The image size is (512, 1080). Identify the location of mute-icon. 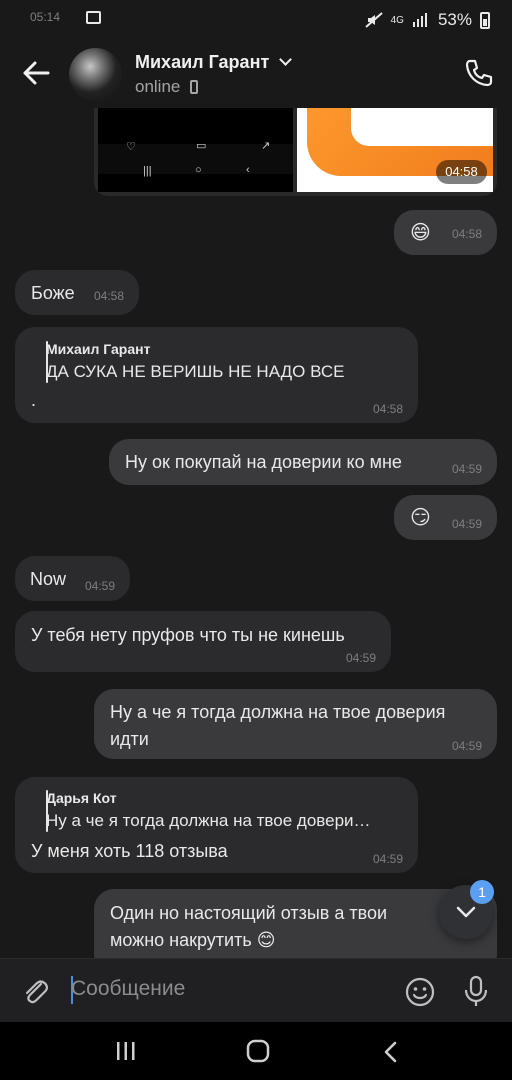
(373, 20).